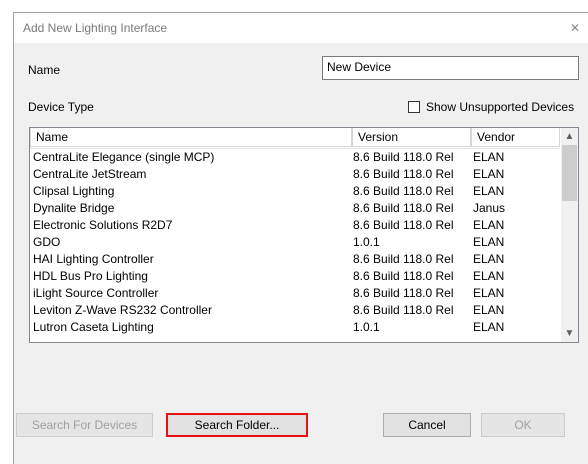 The image size is (588, 464). Describe the element at coordinates (295, 327) in the screenshot. I see `list-item: Lutron Caseta Lighting 1.0.1 ELAN` at that location.